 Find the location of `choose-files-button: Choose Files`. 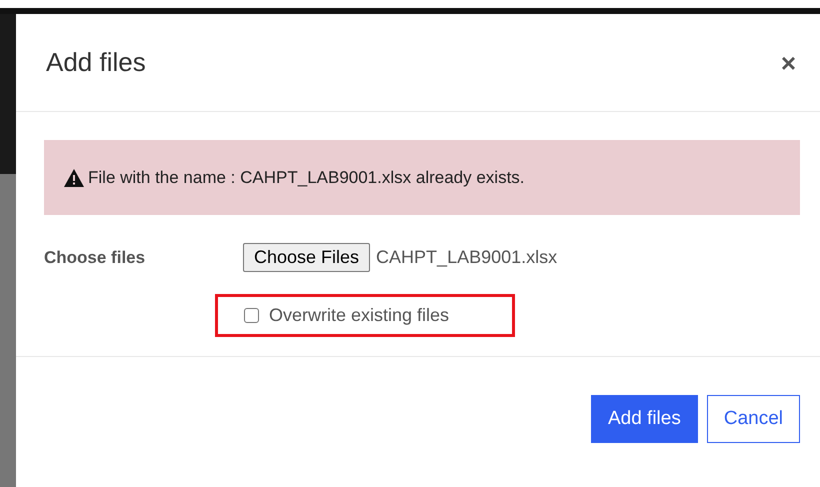

choose-files-button: Choose Files is located at coordinates (306, 257).